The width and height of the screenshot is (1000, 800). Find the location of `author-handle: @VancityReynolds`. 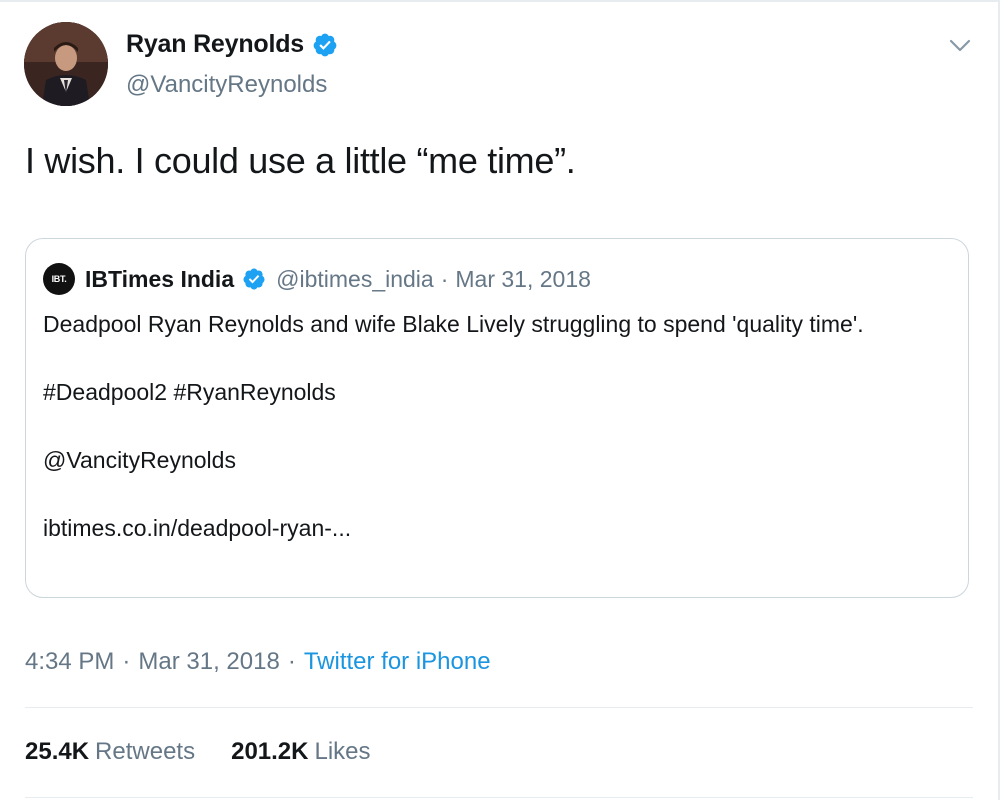

author-handle: @VancityReynolds is located at coordinates (226, 85).